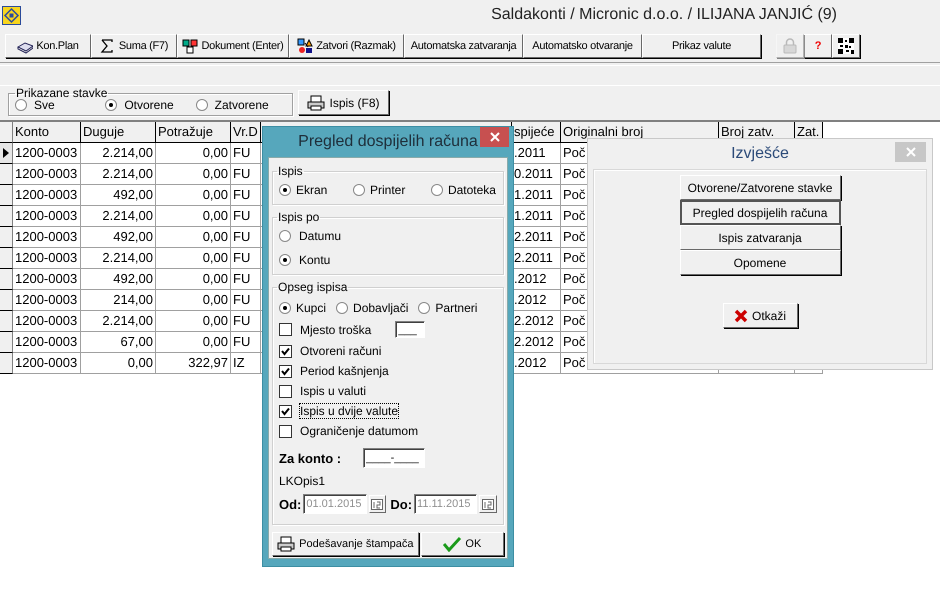 The height and width of the screenshot is (594, 940). What do you see at coordinates (193, 363) in the screenshot?
I see `table-cell: 322,97` at bounding box center [193, 363].